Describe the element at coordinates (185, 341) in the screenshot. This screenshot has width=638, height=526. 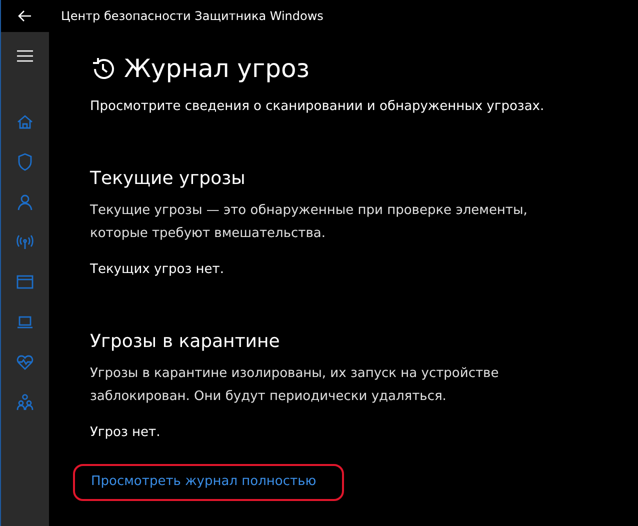
I see `section-heading: Угрозы в карантине` at that location.